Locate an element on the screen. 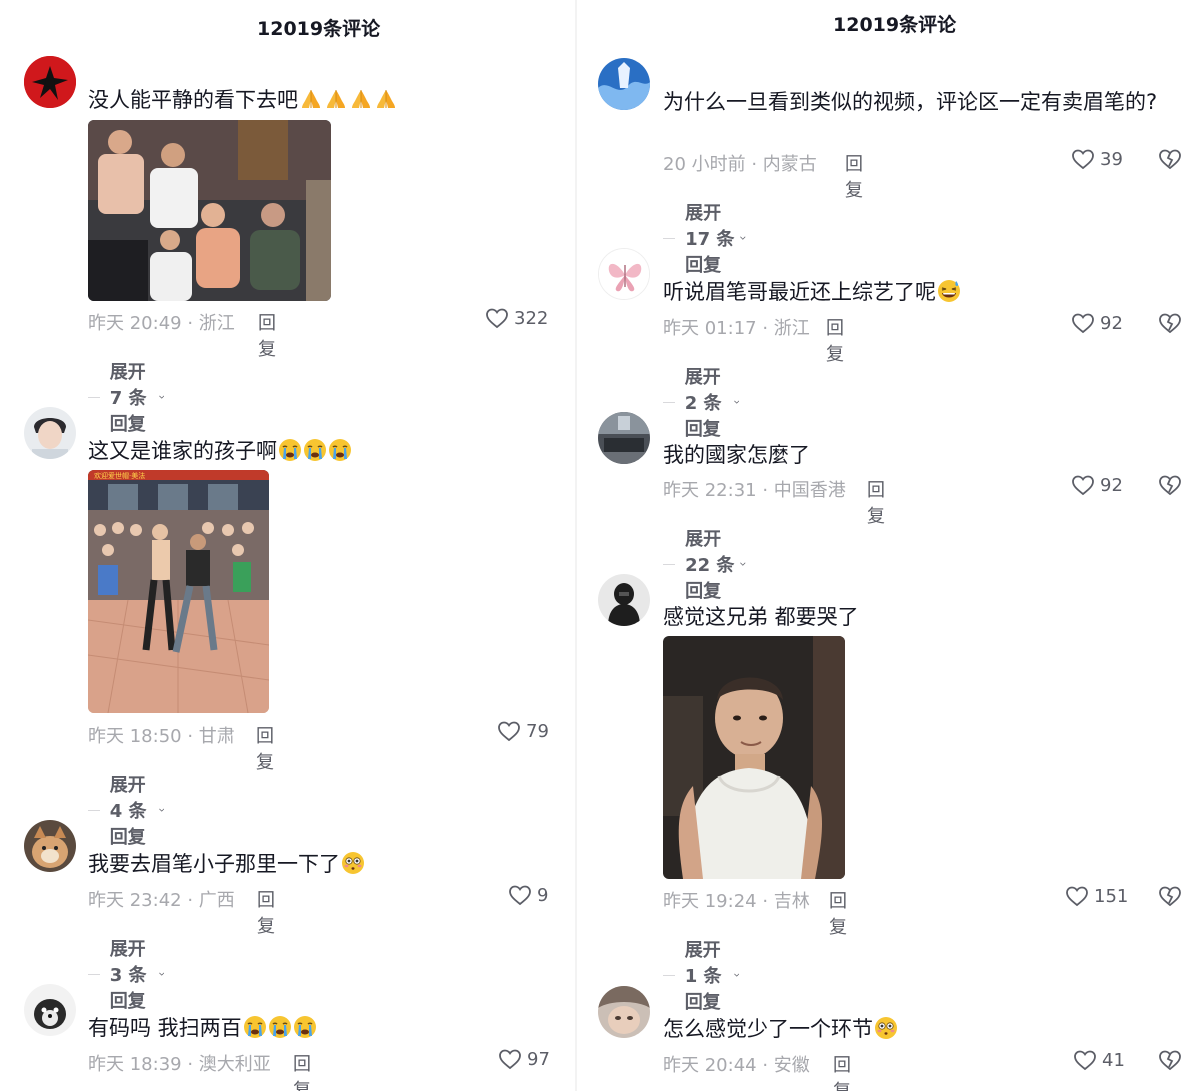 This screenshot has width=1200, height=1091. like-count: 322 is located at coordinates (531, 318).